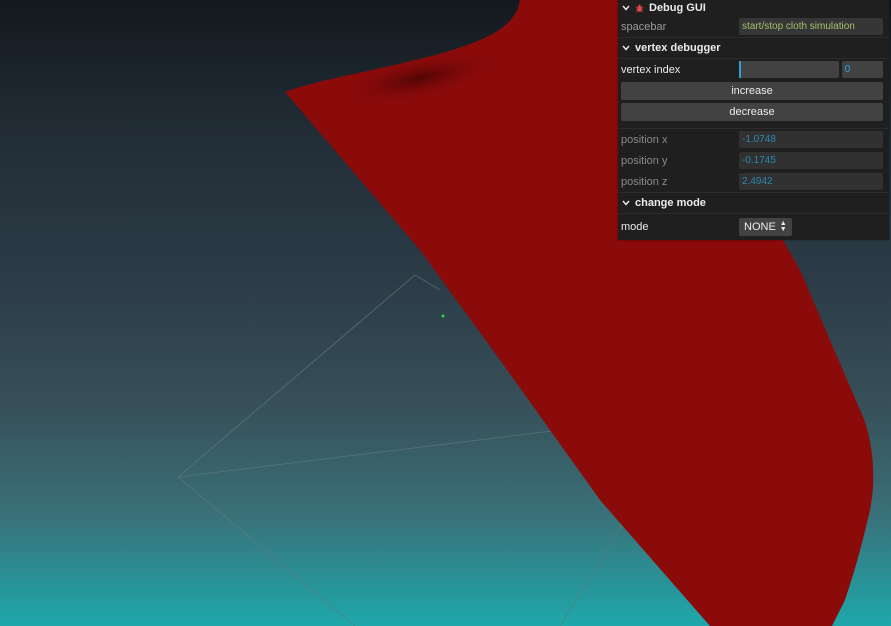 The height and width of the screenshot is (626, 891). I want to click on spacebar-row: spacebar start/stop cloth simulation, so click(753, 26).